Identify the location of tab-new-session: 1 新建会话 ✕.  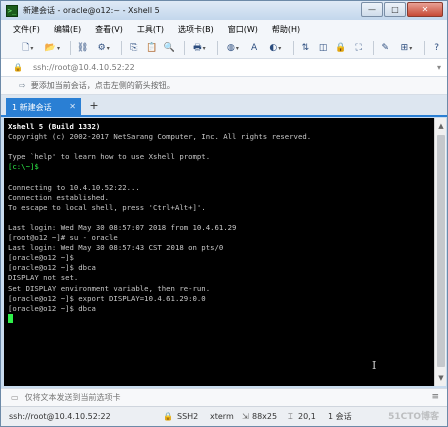
(43, 107).